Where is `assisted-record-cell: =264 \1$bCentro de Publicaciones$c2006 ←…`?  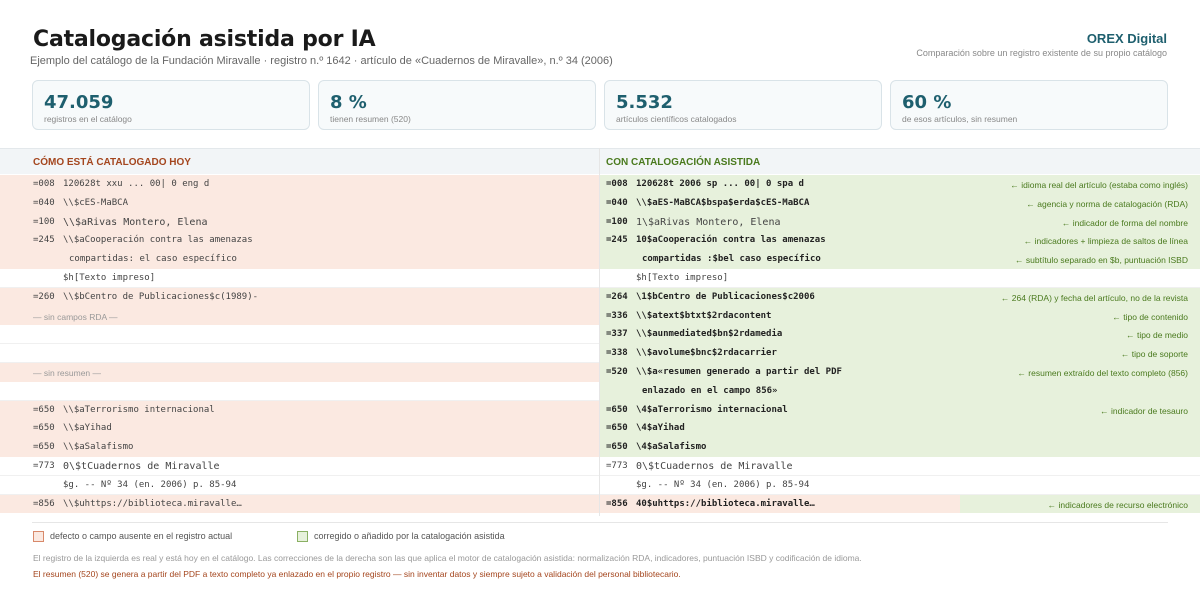 assisted-record-cell: =264 \1$bCentro de Publicaciones$c2006 ←… is located at coordinates (900, 297).